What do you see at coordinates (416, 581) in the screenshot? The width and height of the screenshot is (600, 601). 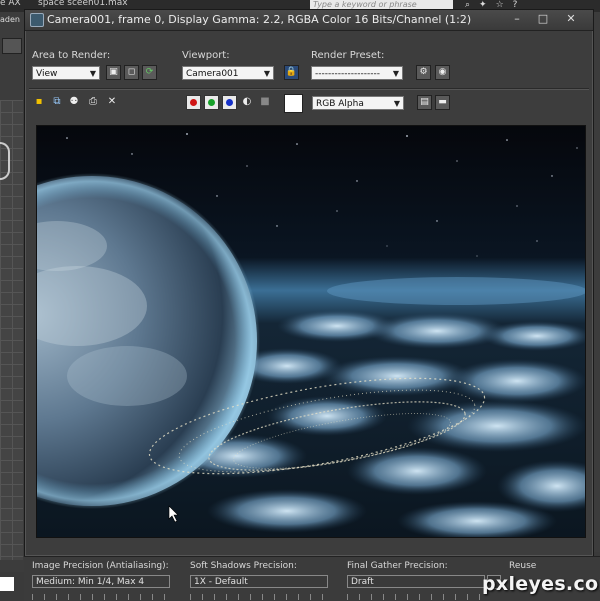 I see `final-gather-select: Draft` at bounding box center [416, 581].